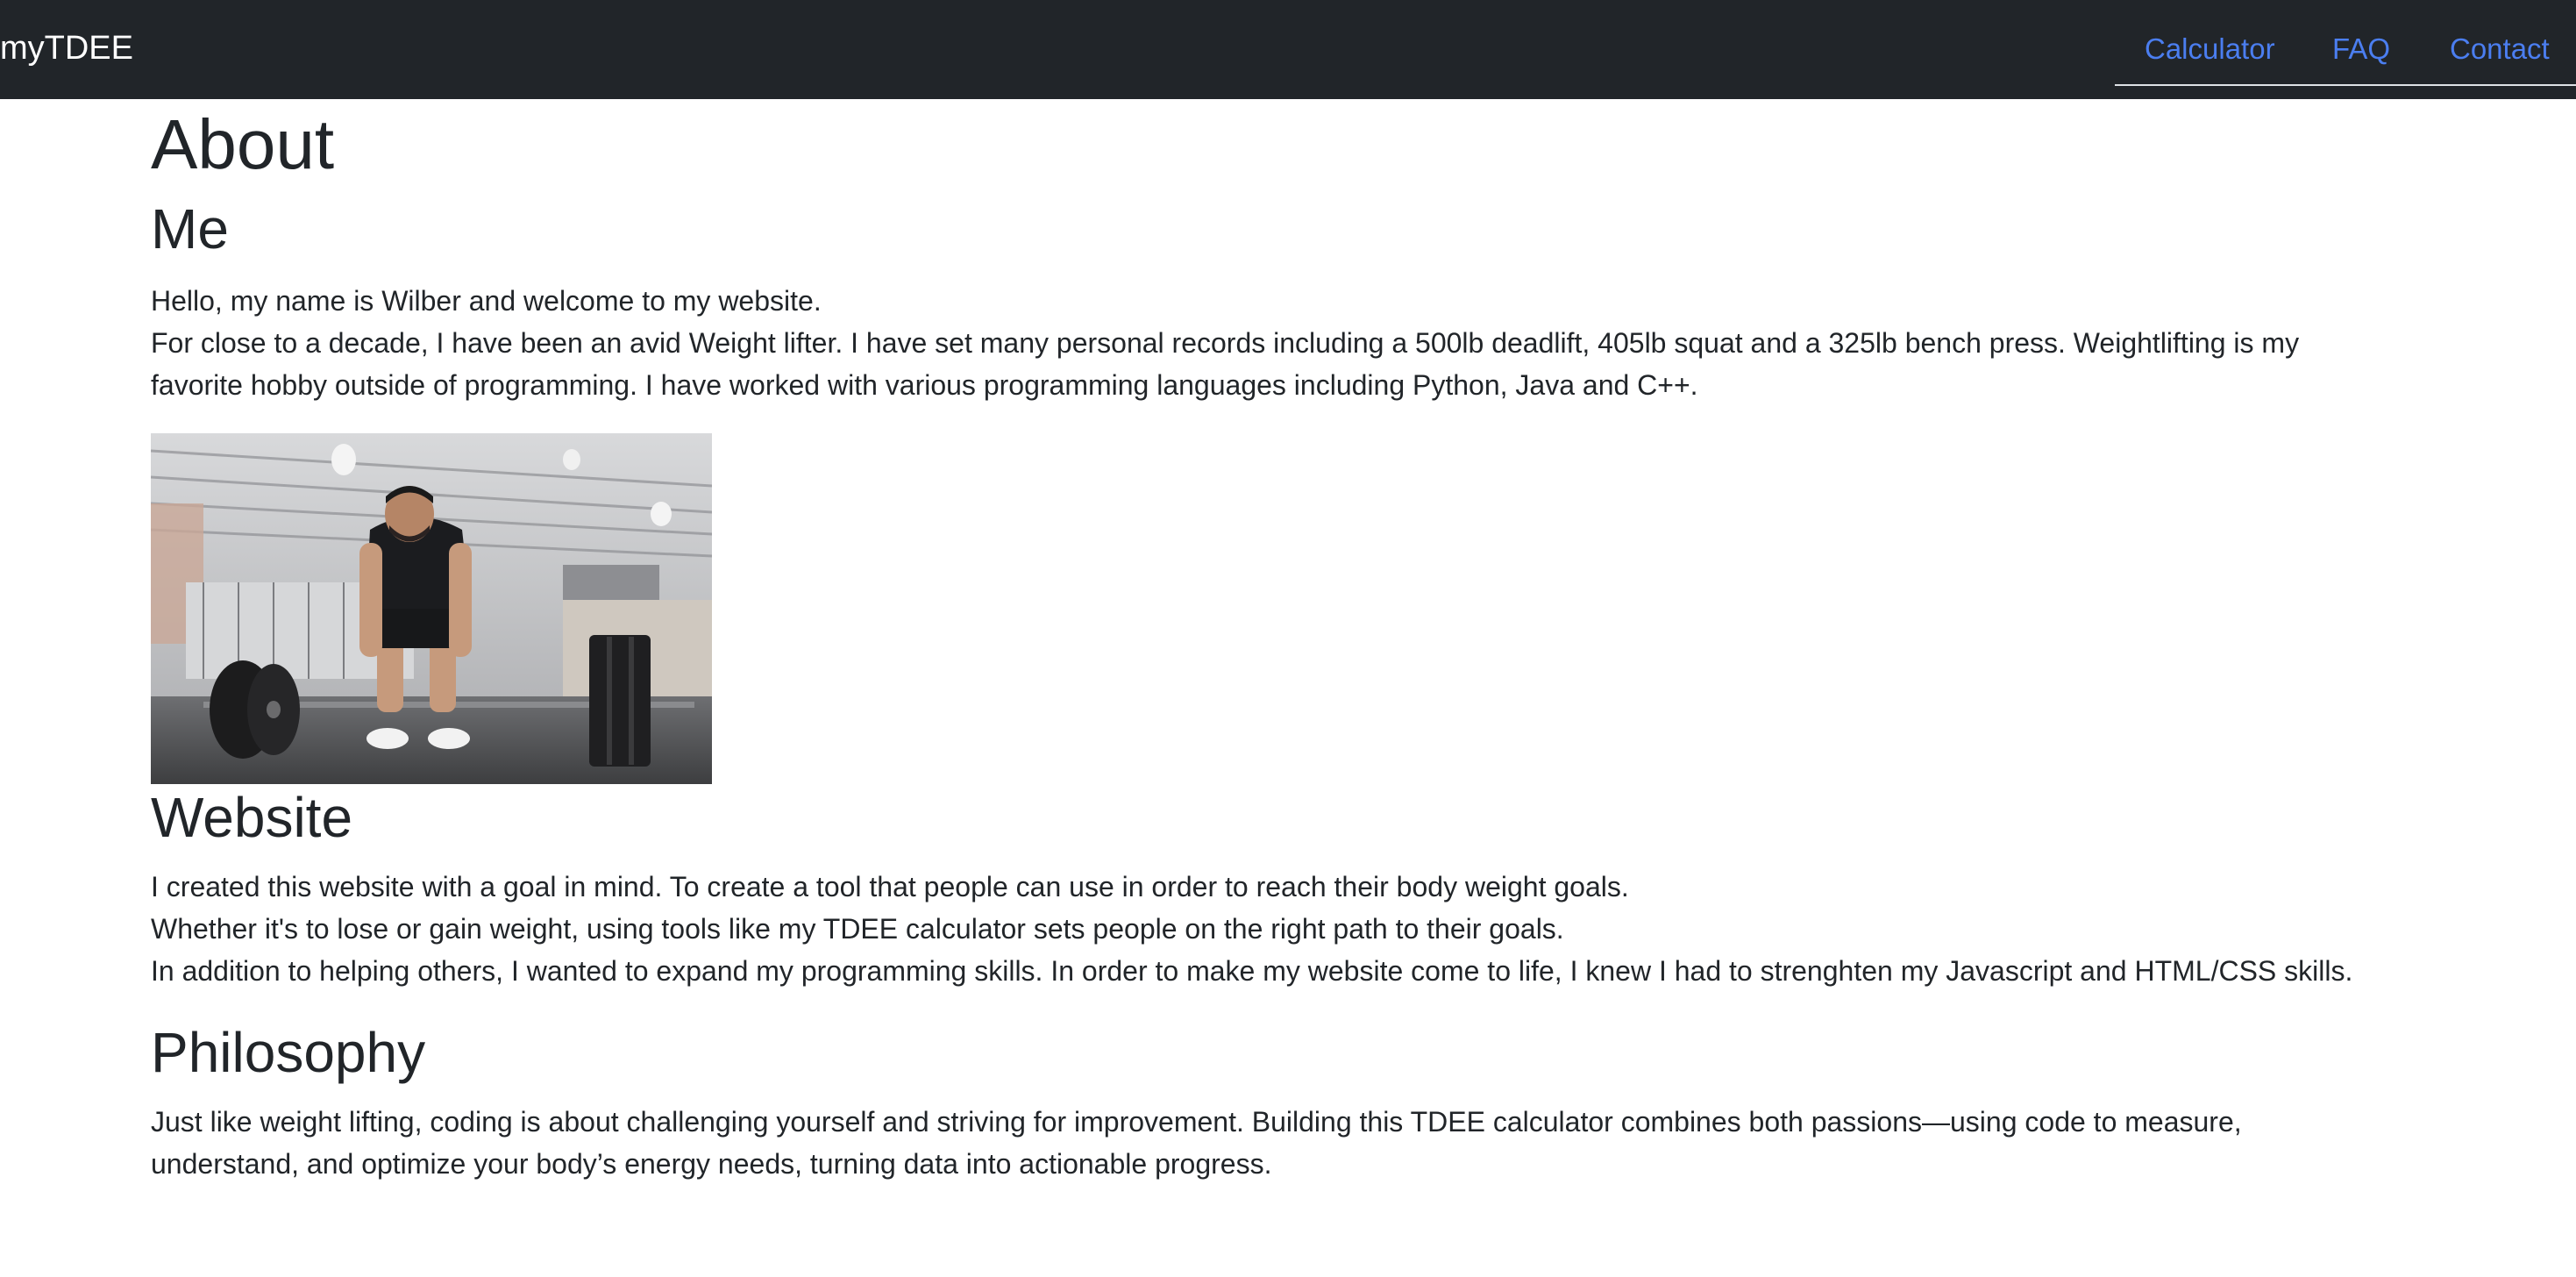 The height and width of the screenshot is (1277, 2576). What do you see at coordinates (243, 144) in the screenshot?
I see `page-title: About` at bounding box center [243, 144].